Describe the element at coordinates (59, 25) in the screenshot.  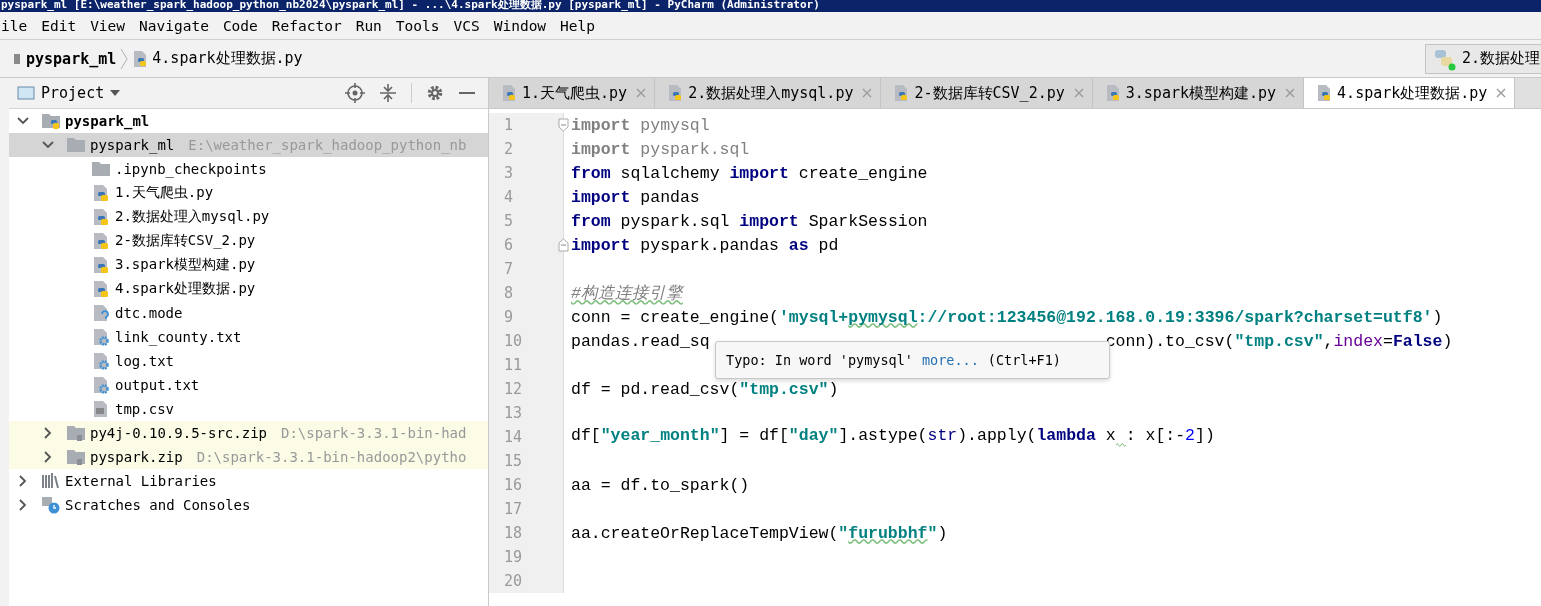
I see `menu-item: Edit` at that location.